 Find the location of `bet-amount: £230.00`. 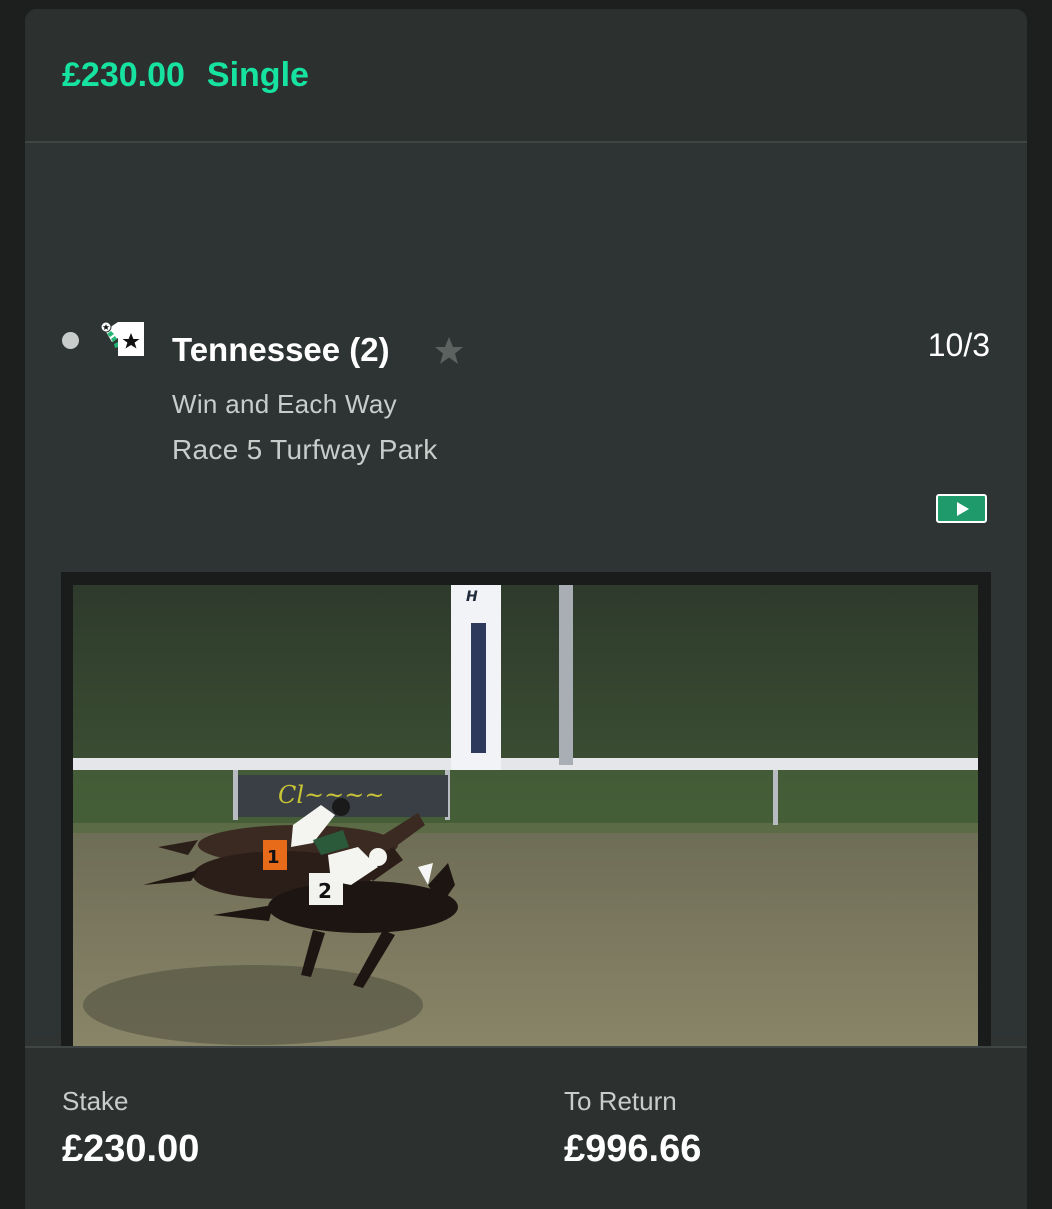

bet-amount: £230.00 is located at coordinates (123, 74).